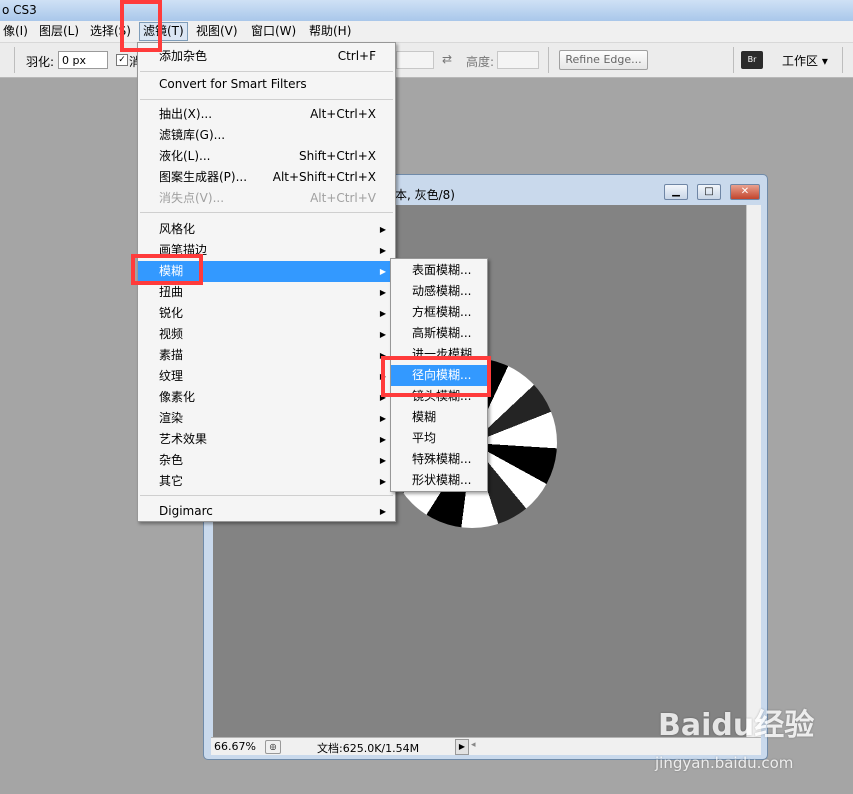  I want to click on menu-help: 帮助(H), so click(330, 31).